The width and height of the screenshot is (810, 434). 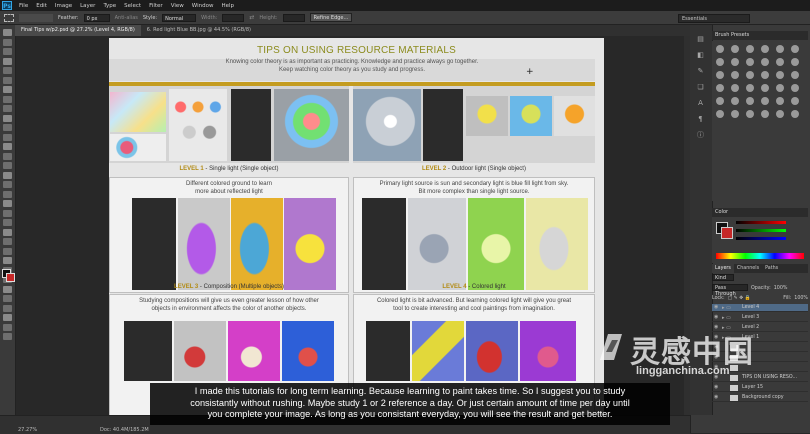 What do you see at coordinates (10, 277) in the screenshot?
I see `background-color-icon` at bounding box center [10, 277].